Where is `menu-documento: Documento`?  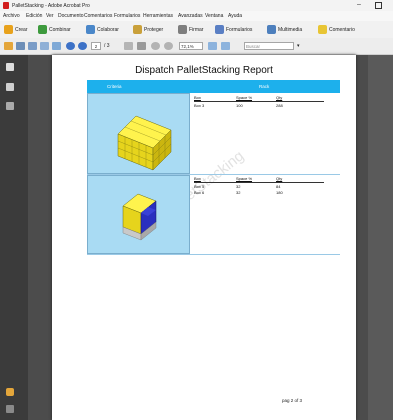
menu-documento: Documento is located at coordinates (71, 16).